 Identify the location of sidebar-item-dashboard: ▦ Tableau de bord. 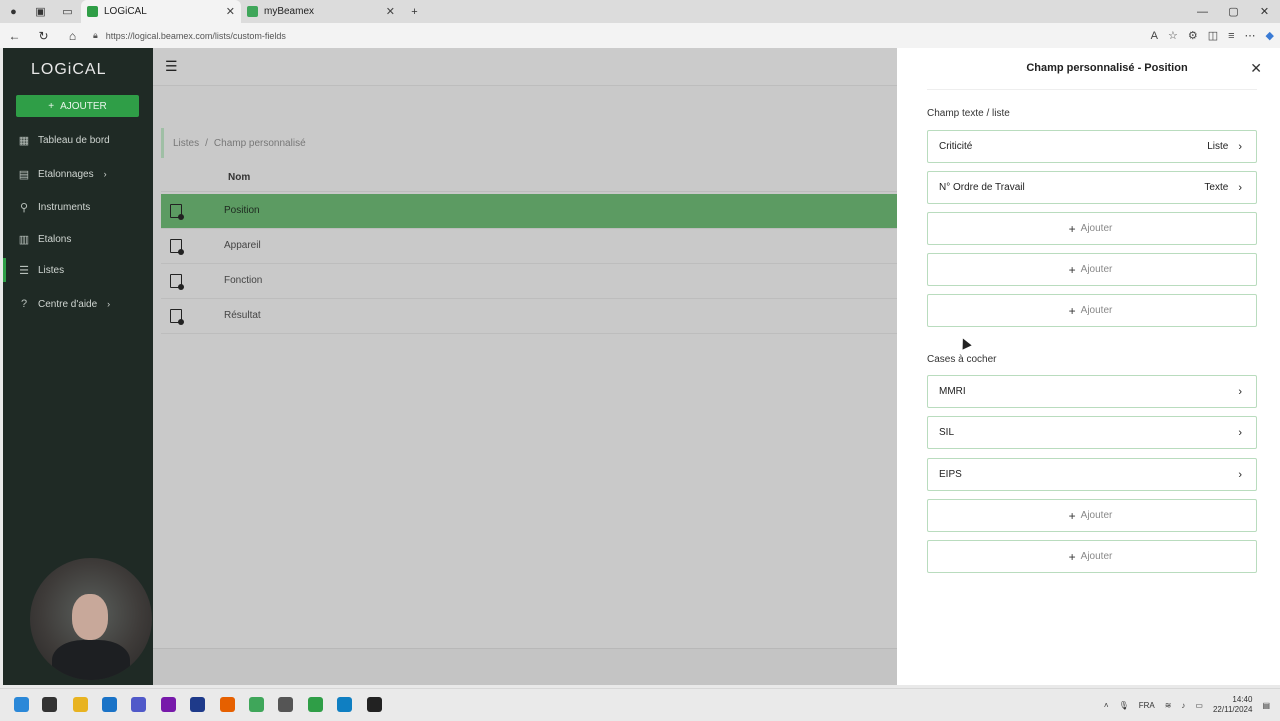
(78, 140).